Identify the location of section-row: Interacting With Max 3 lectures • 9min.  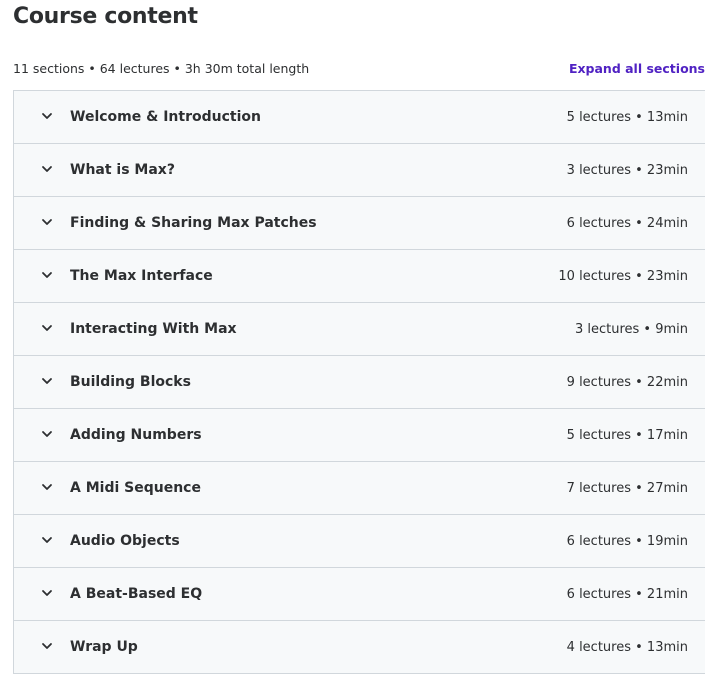
(359, 329).